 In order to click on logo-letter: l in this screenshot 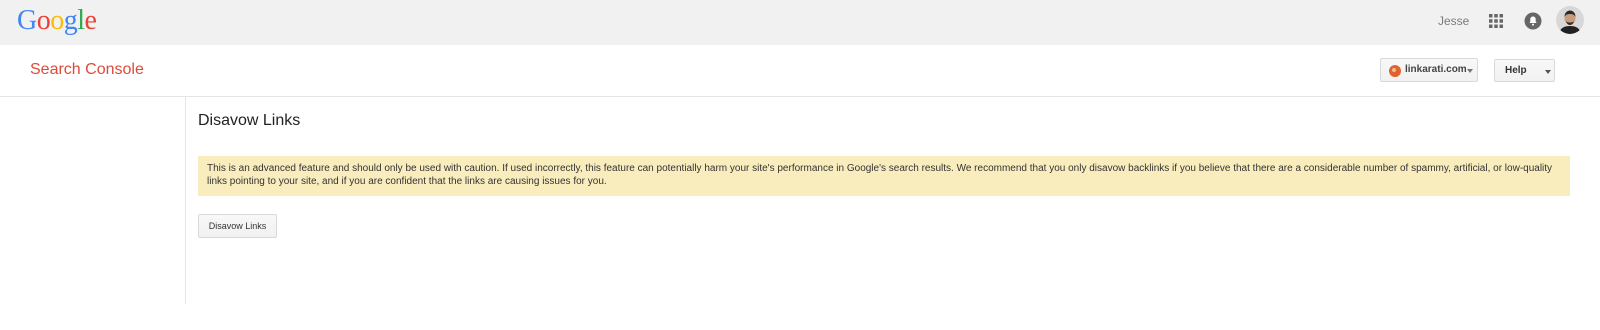, I will do `click(81, 20)`.